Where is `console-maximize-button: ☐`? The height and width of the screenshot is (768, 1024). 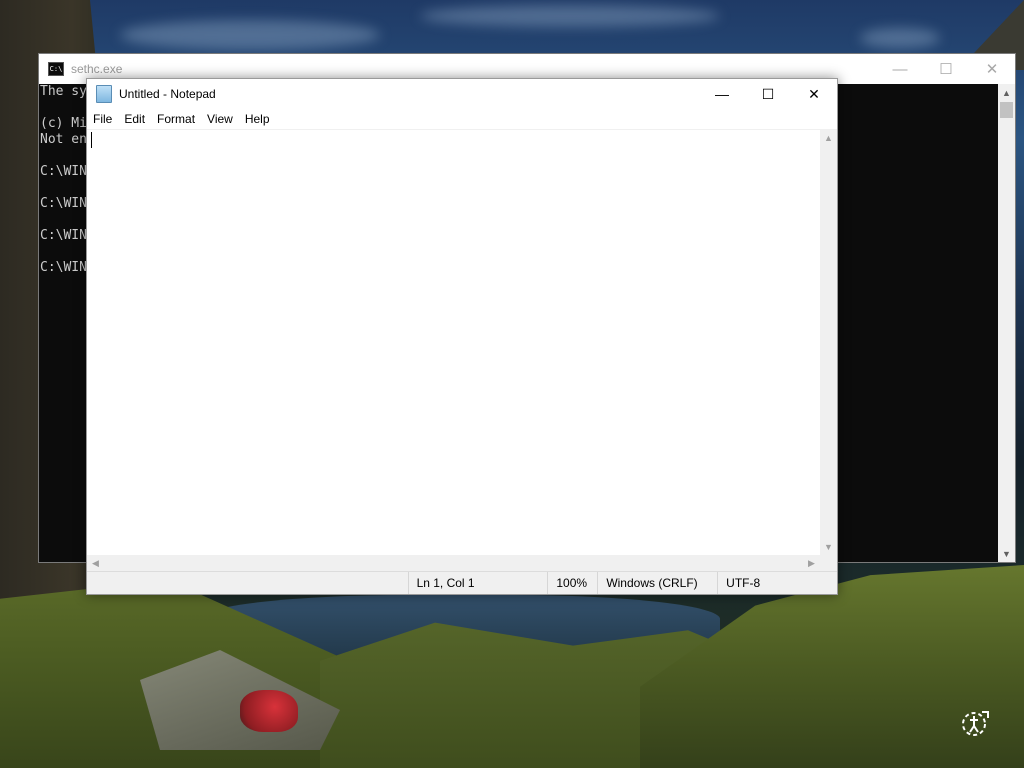
console-maximize-button: ☐ is located at coordinates (946, 69).